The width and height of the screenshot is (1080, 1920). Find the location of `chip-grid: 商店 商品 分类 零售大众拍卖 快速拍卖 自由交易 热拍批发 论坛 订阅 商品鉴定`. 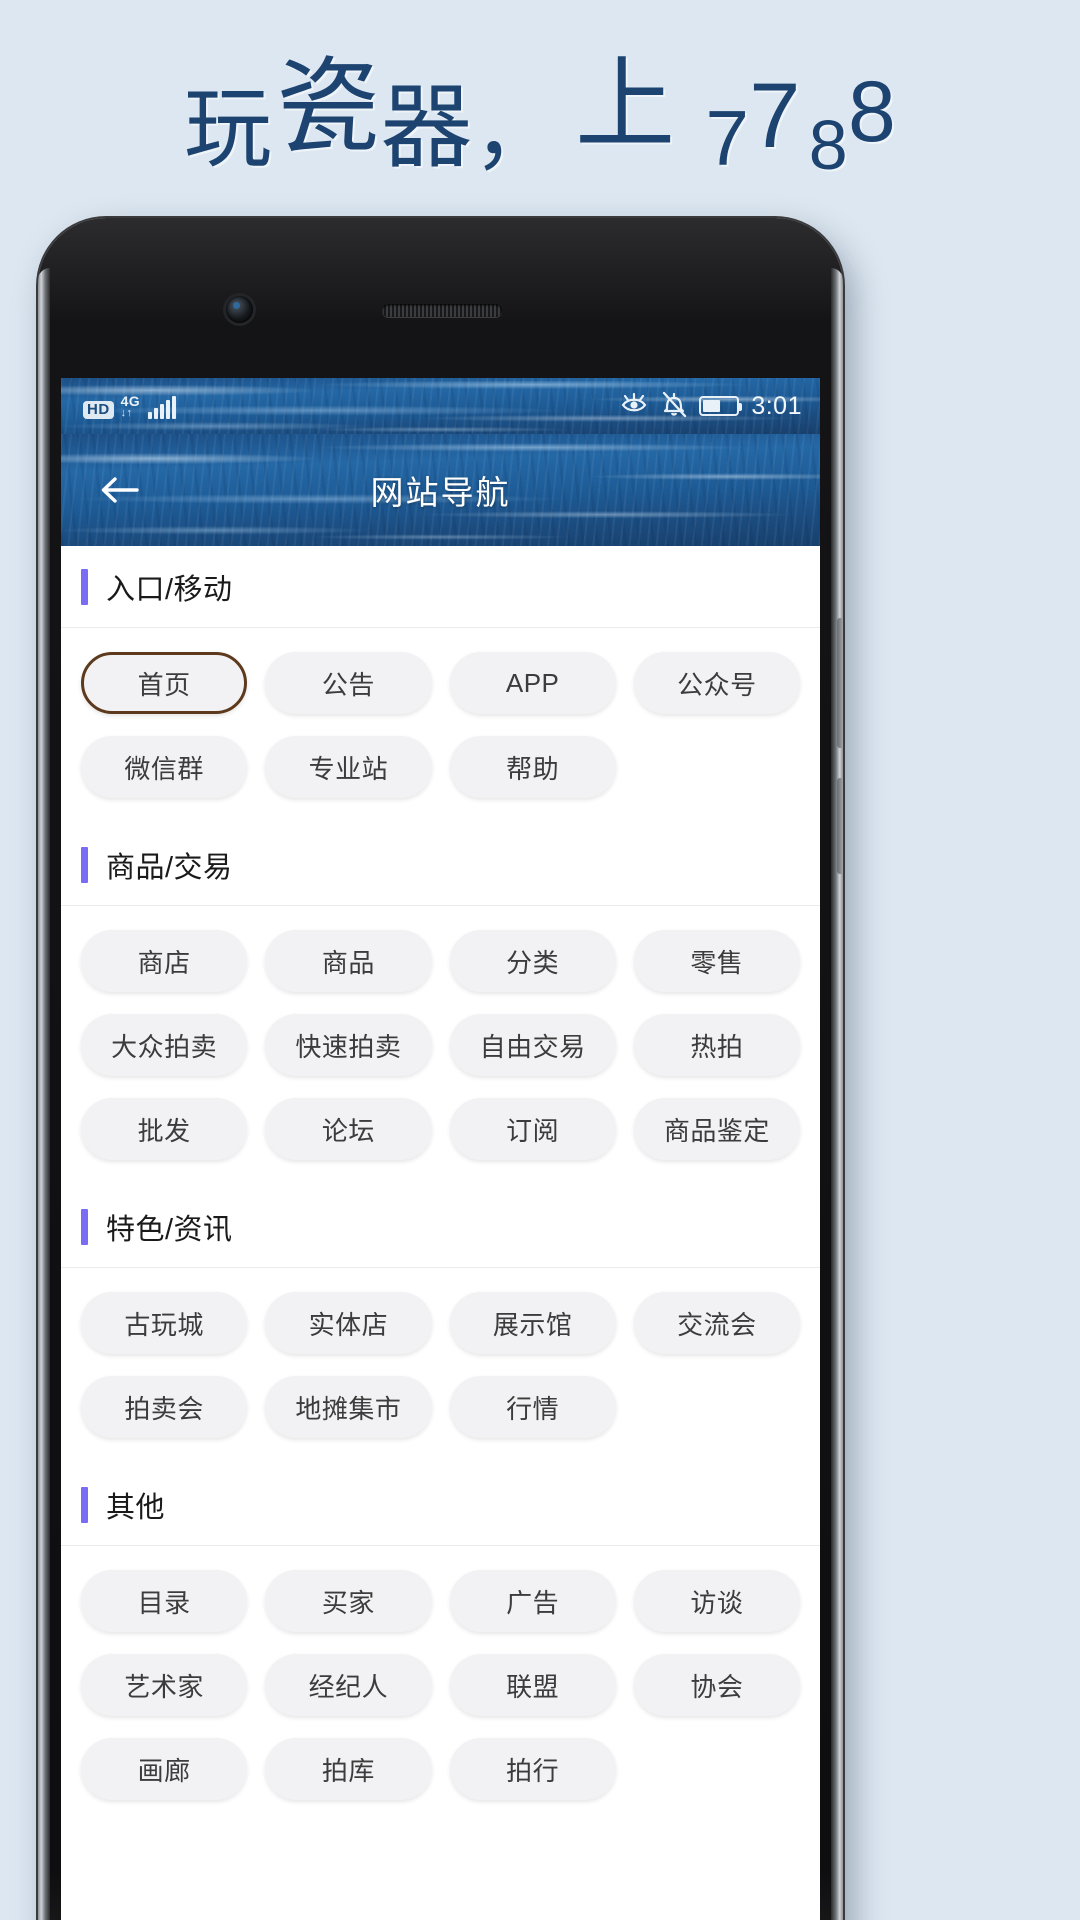

chip-grid: 商店 商品 分类 零售大众拍卖 快速拍卖 自由交易 热拍批发 论坛 订阅 商品鉴定 is located at coordinates (440, 1046).